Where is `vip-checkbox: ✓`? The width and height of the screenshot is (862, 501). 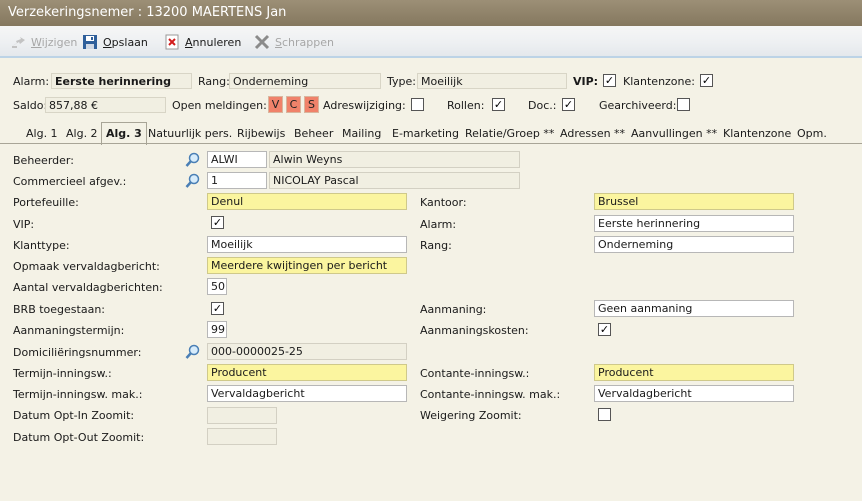
vip-checkbox: ✓ is located at coordinates (609, 80).